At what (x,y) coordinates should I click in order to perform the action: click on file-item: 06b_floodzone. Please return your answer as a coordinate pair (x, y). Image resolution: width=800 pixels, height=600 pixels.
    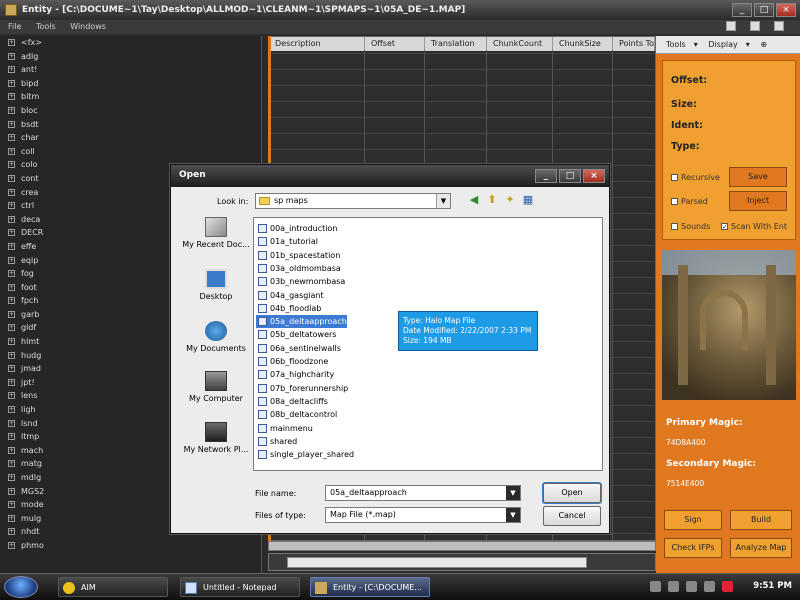
    Looking at the image, I should click on (292, 361).